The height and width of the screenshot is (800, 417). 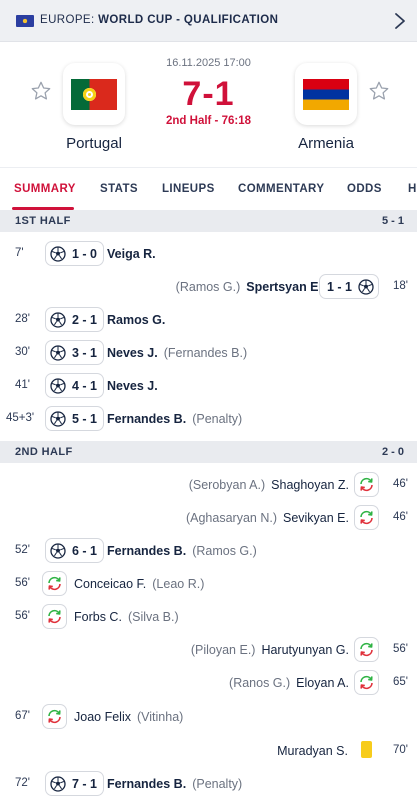 What do you see at coordinates (269, 485) in the screenshot?
I see `event-text: (Serobyan A.) Shaghoyan Z.` at bounding box center [269, 485].